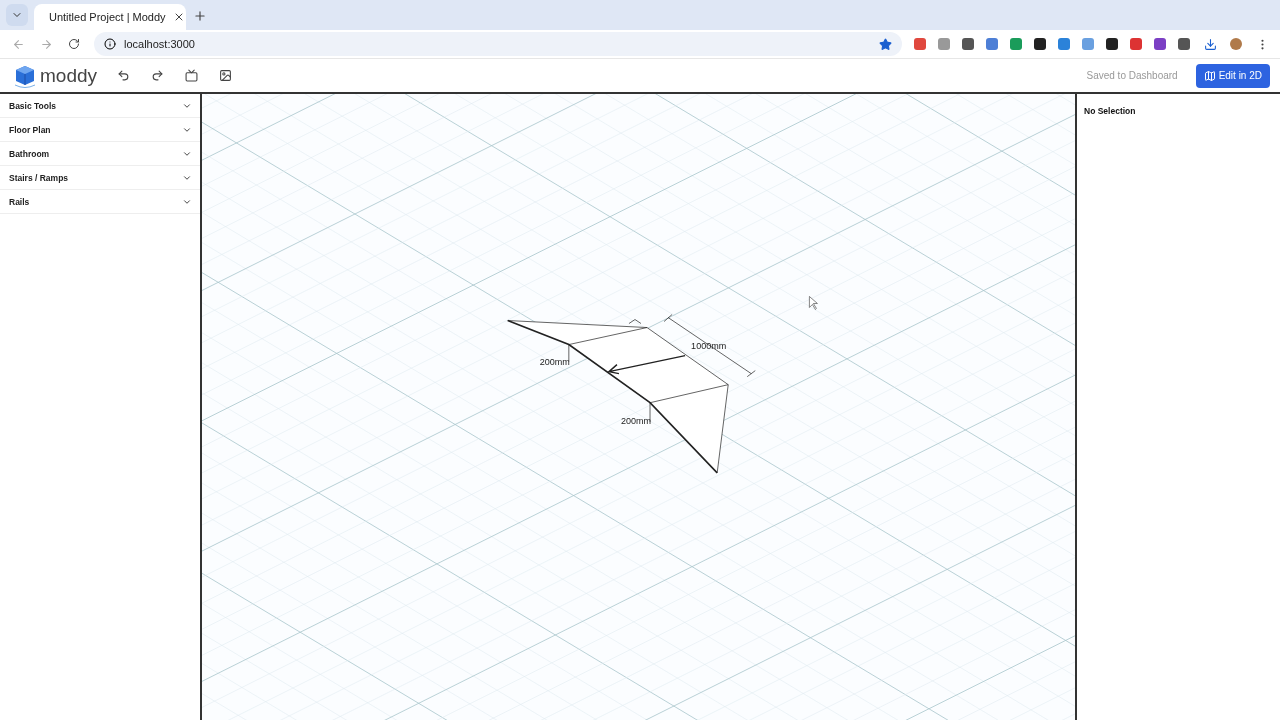 The height and width of the screenshot is (720, 1280). What do you see at coordinates (498, 44) in the screenshot?
I see `address-bar: localhost:3000` at bounding box center [498, 44].